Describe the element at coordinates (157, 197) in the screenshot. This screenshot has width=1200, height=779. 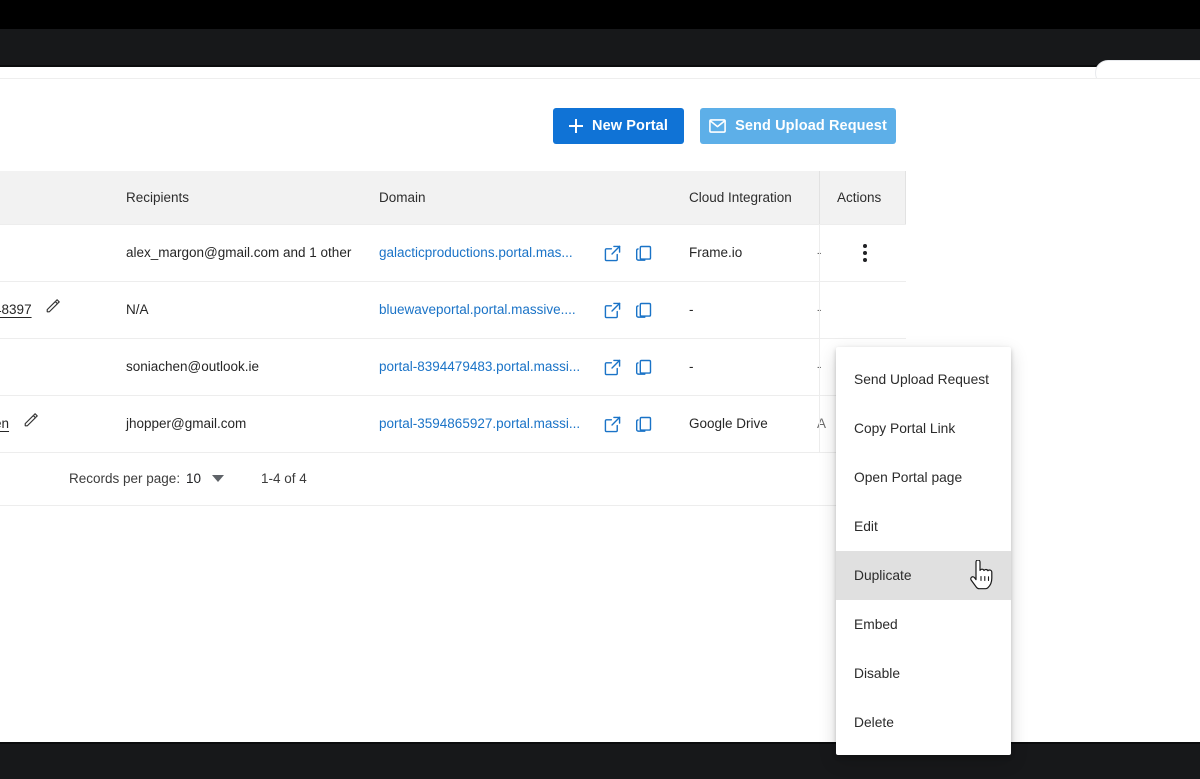
I see `column-header-recipients: Recipients` at that location.